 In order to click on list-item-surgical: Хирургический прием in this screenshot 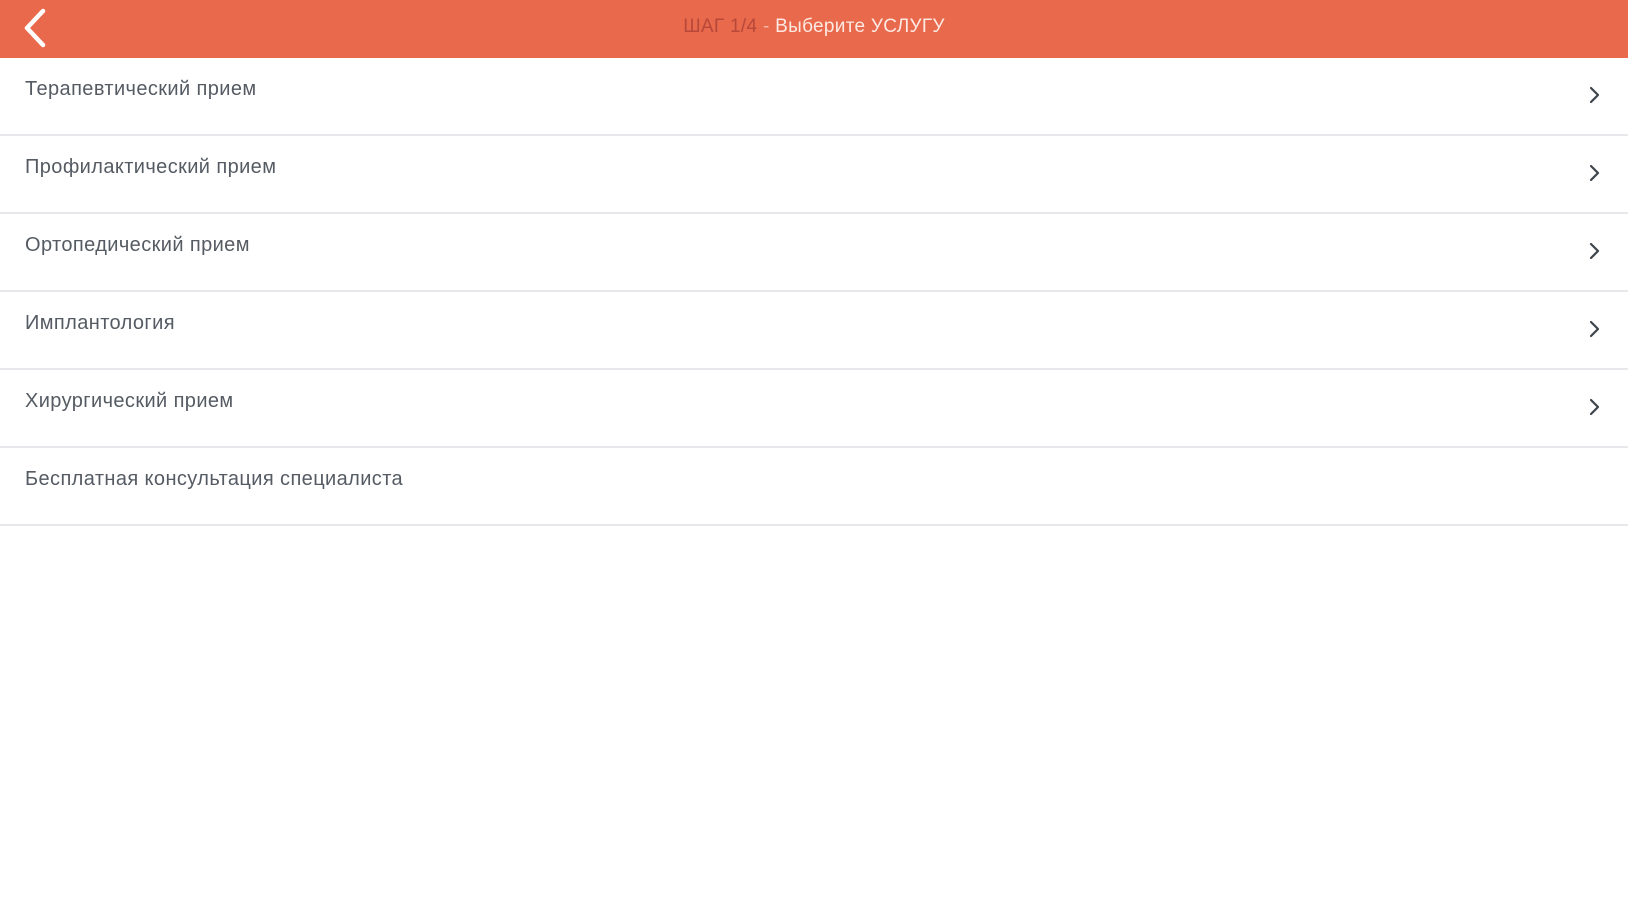, I will do `click(814, 409)`.